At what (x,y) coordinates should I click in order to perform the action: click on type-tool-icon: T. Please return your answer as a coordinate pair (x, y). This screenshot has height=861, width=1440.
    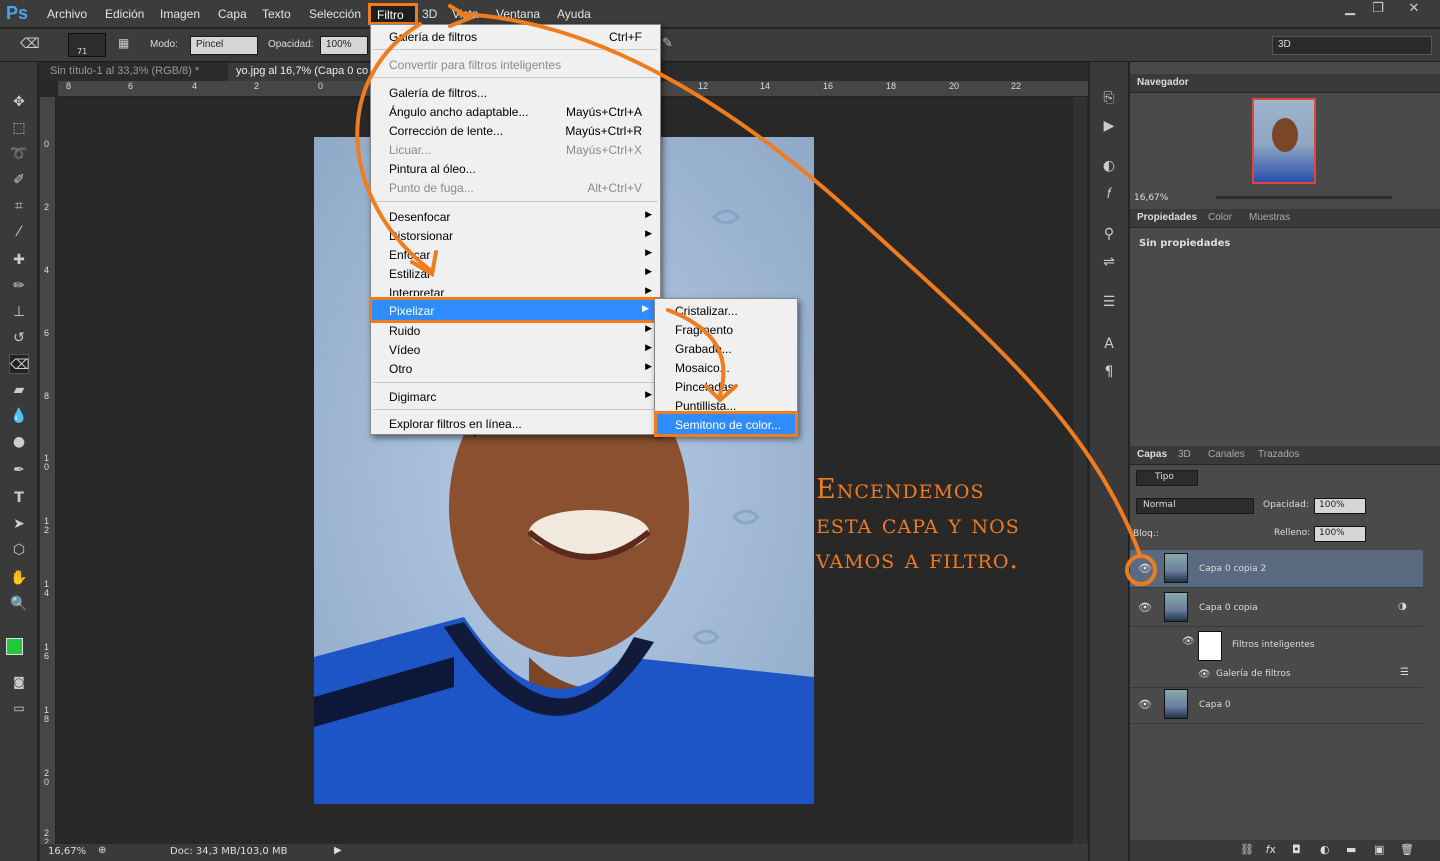
    Looking at the image, I should click on (19, 498).